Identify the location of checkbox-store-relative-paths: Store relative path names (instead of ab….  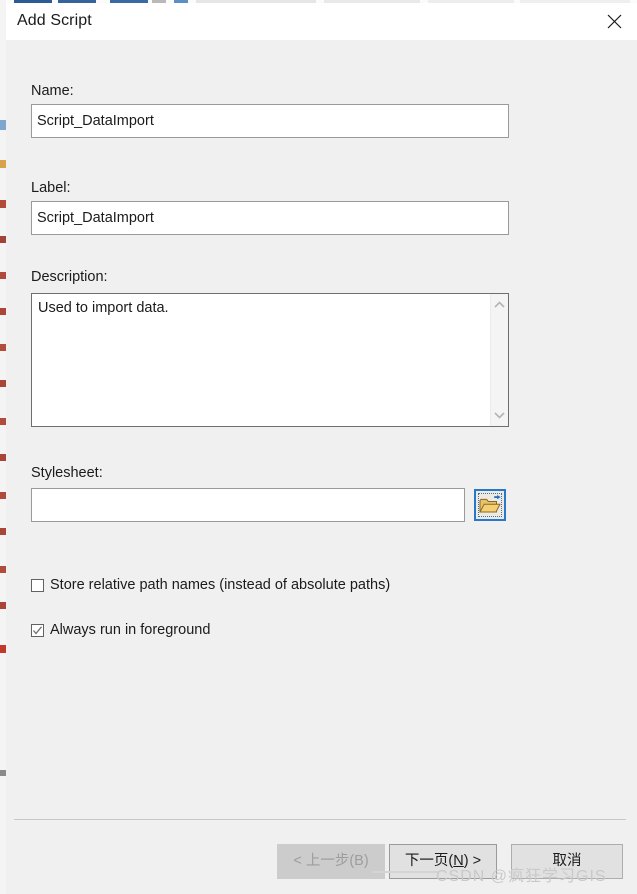
(210, 585).